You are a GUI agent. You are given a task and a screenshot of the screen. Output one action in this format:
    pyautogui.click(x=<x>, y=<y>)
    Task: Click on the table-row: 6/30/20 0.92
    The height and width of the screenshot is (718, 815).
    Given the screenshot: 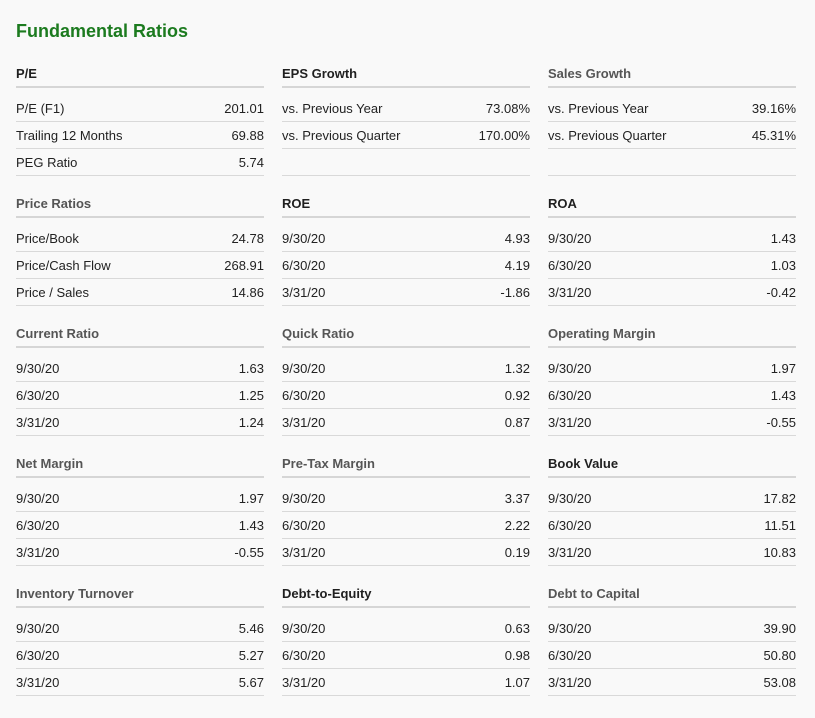 What is the action you would take?
    pyautogui.click(x=406, y=395)
    